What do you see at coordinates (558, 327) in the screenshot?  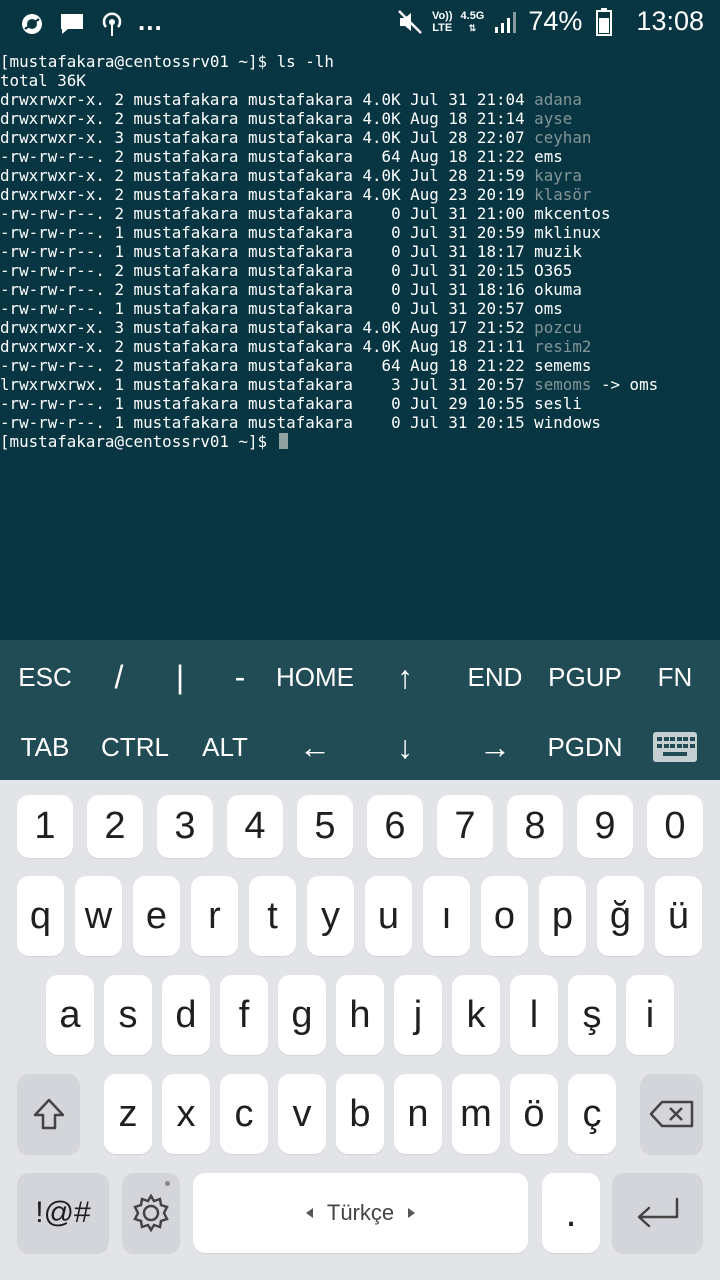 I see `file-name: pozcu` at bounding box center [558, 327].